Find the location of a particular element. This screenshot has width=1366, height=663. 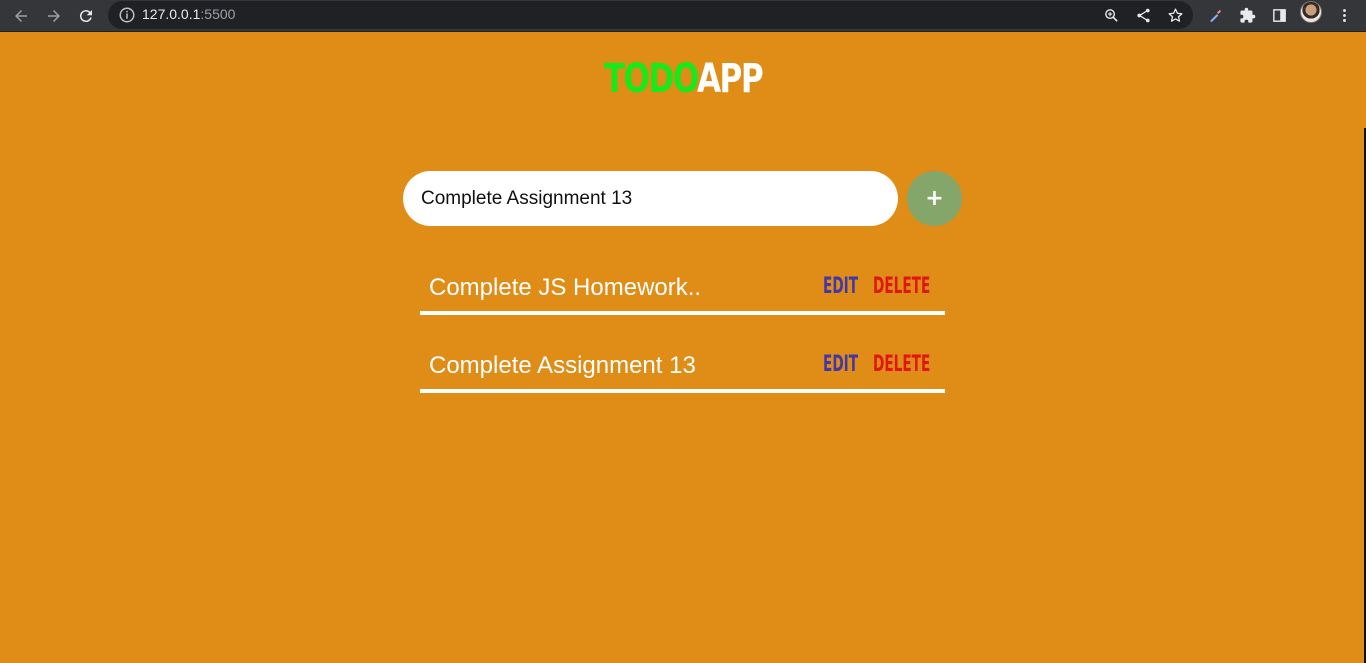

todo-input is located at coordinates (650, 198).